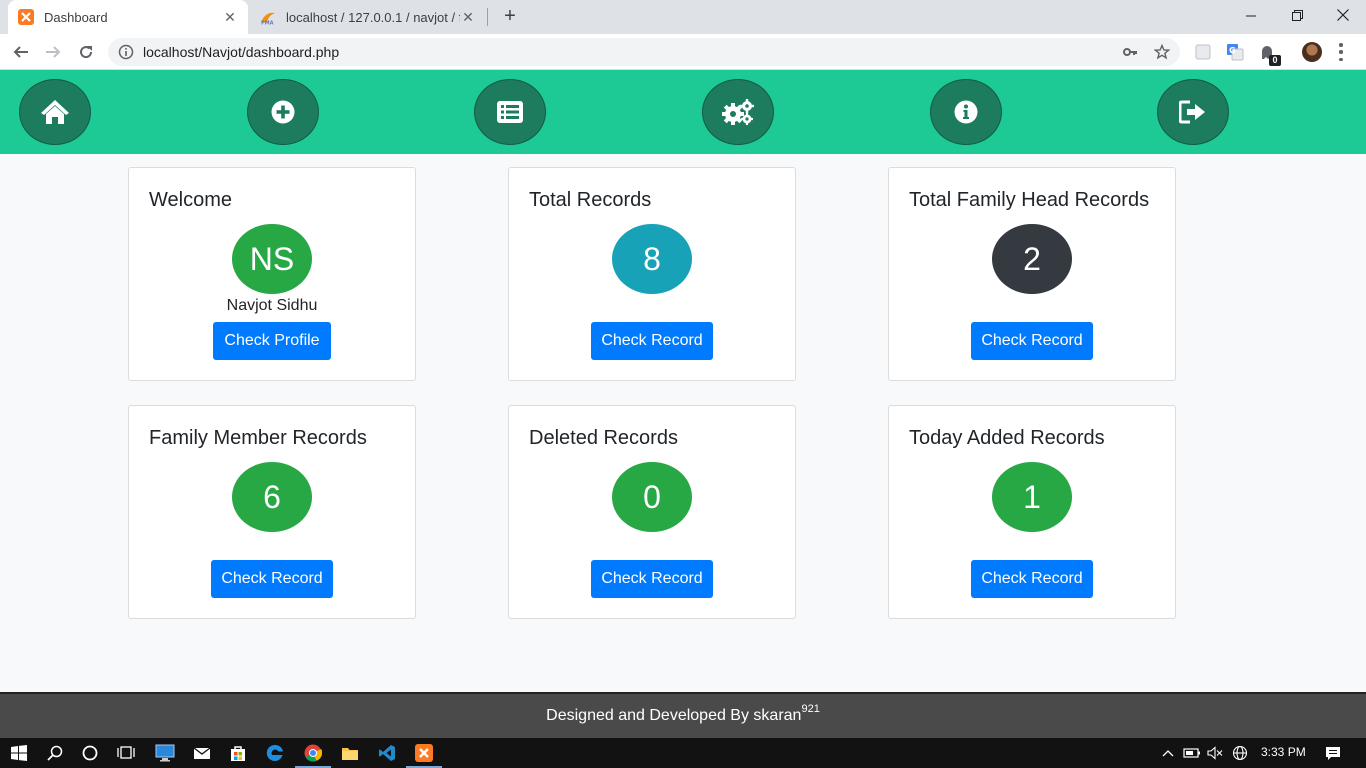 The image size is (1366, 768). What do you see at coordinates (258, 438) in the screenshot?
I see `card-title: Family Member Records` at bounding box center [258, 438].